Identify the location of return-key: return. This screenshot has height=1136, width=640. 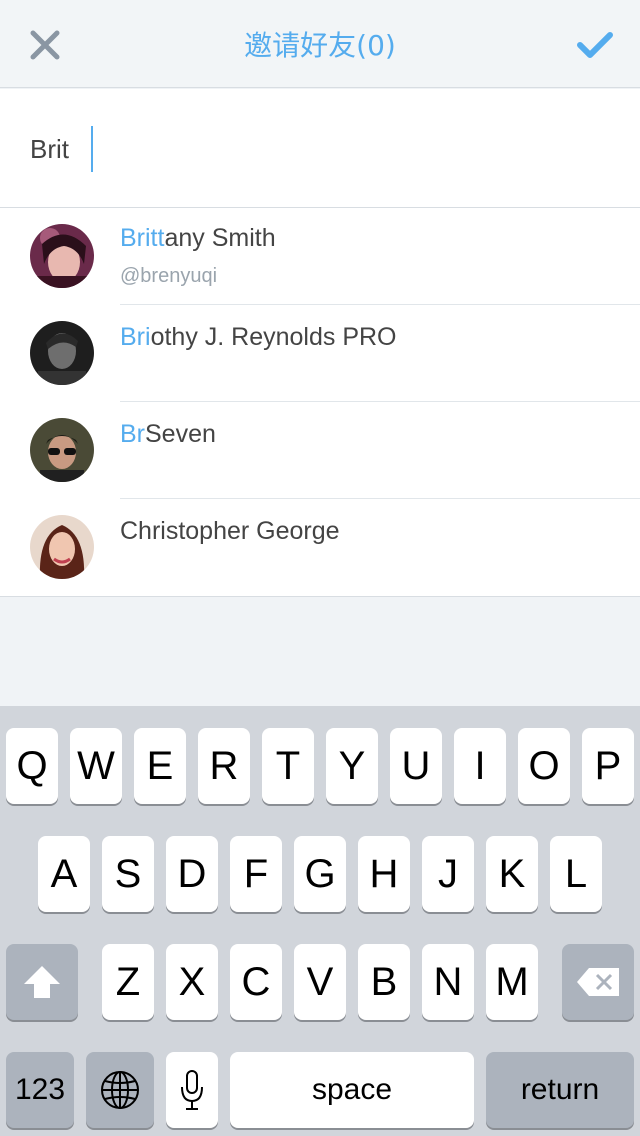
(560, 1090).